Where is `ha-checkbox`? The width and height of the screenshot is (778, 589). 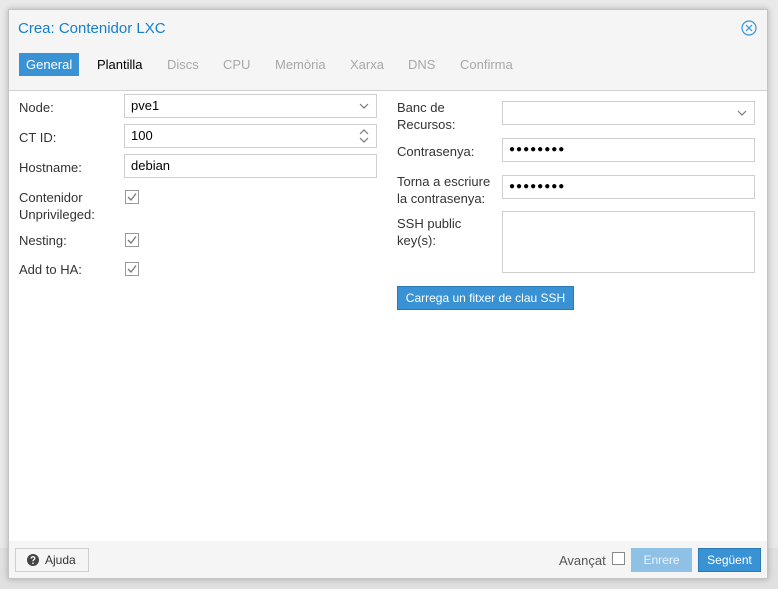
ha-checkbox is located at coordinates (132, 269).